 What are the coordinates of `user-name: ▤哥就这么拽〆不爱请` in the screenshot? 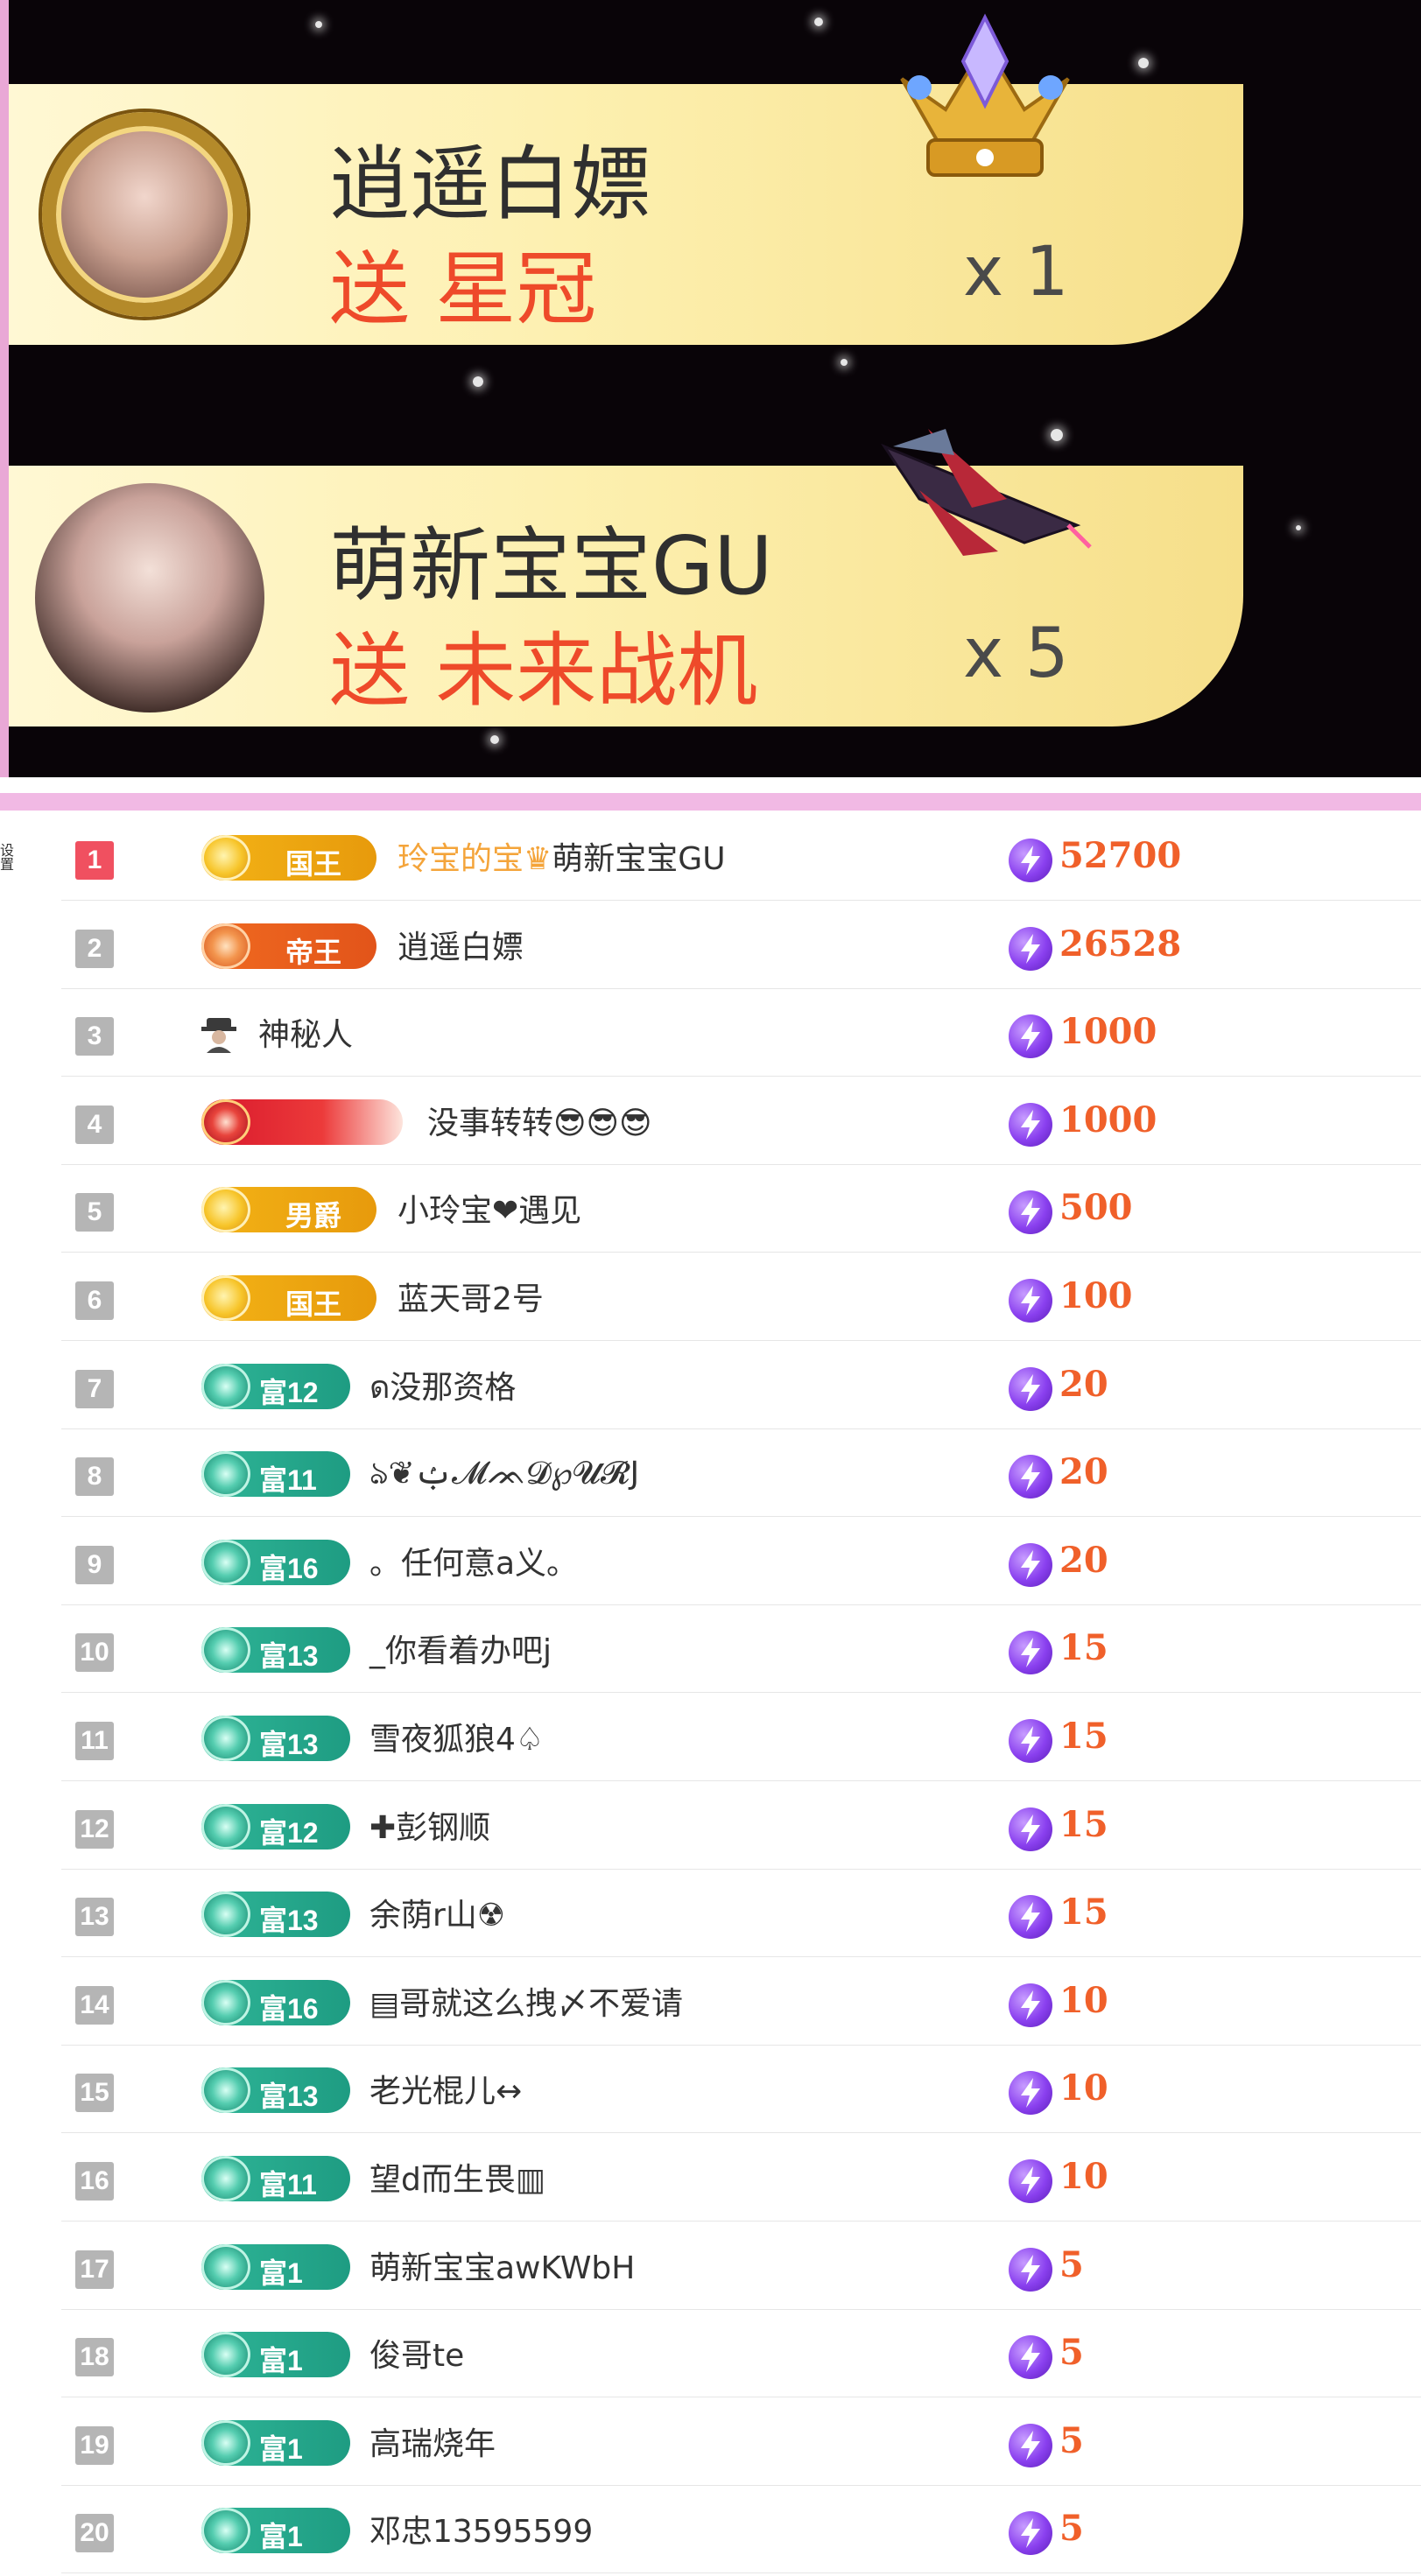 It's located at (526, 2001).